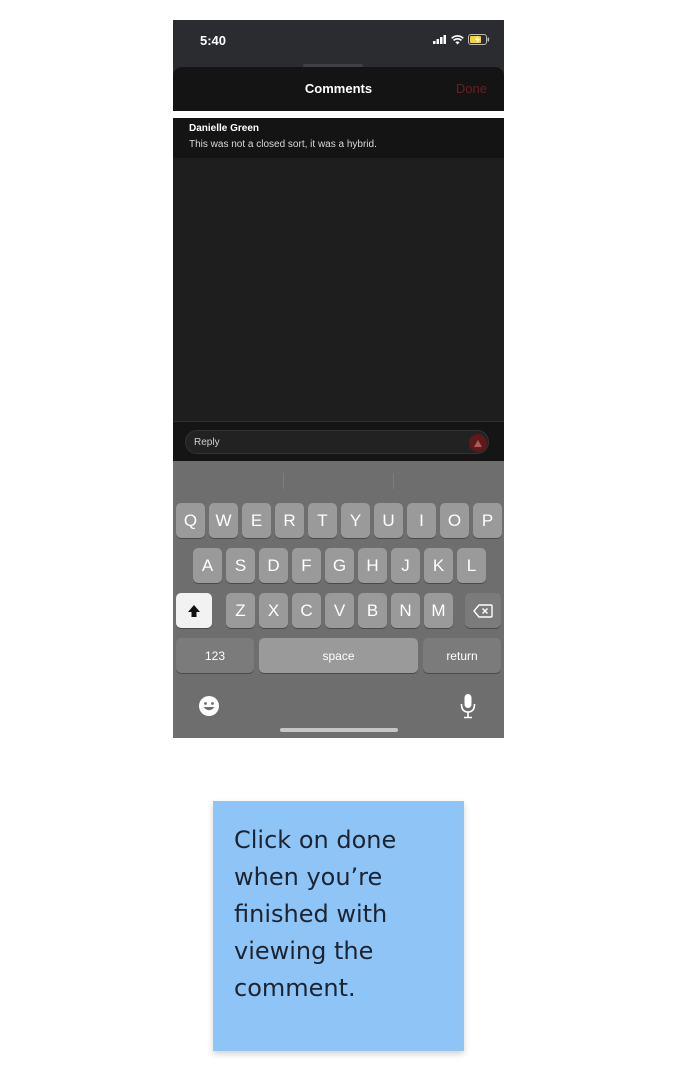 Image resolution: width=684 pixels, height=1076 pixels. I want to click on microphone-icon, so click(468, 706).